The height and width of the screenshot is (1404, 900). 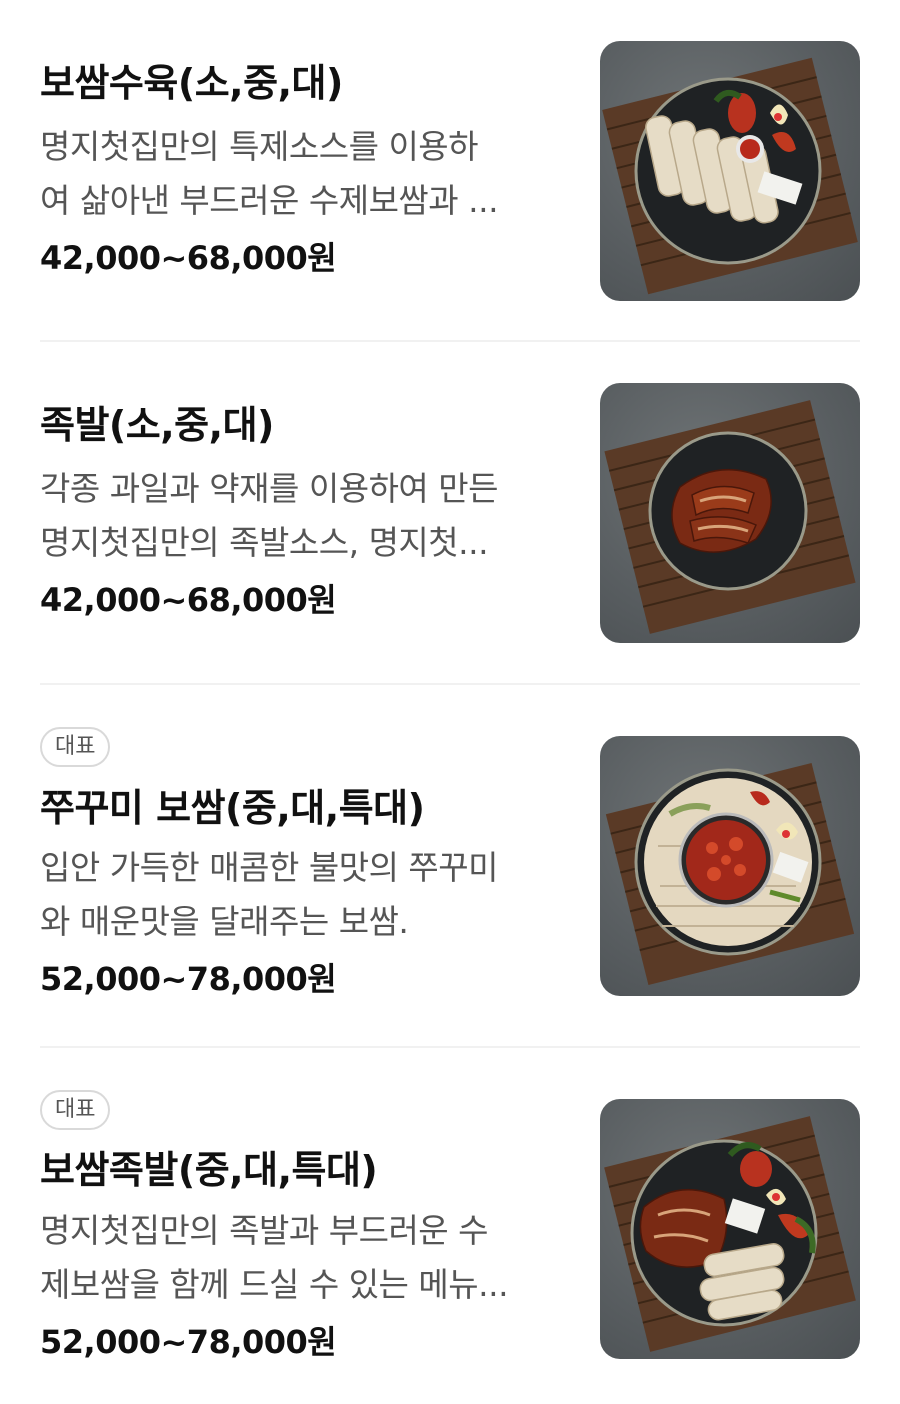 I want to click on menu-item-title: 보쌈수육(소,중,대), so click(x=191, y=83).